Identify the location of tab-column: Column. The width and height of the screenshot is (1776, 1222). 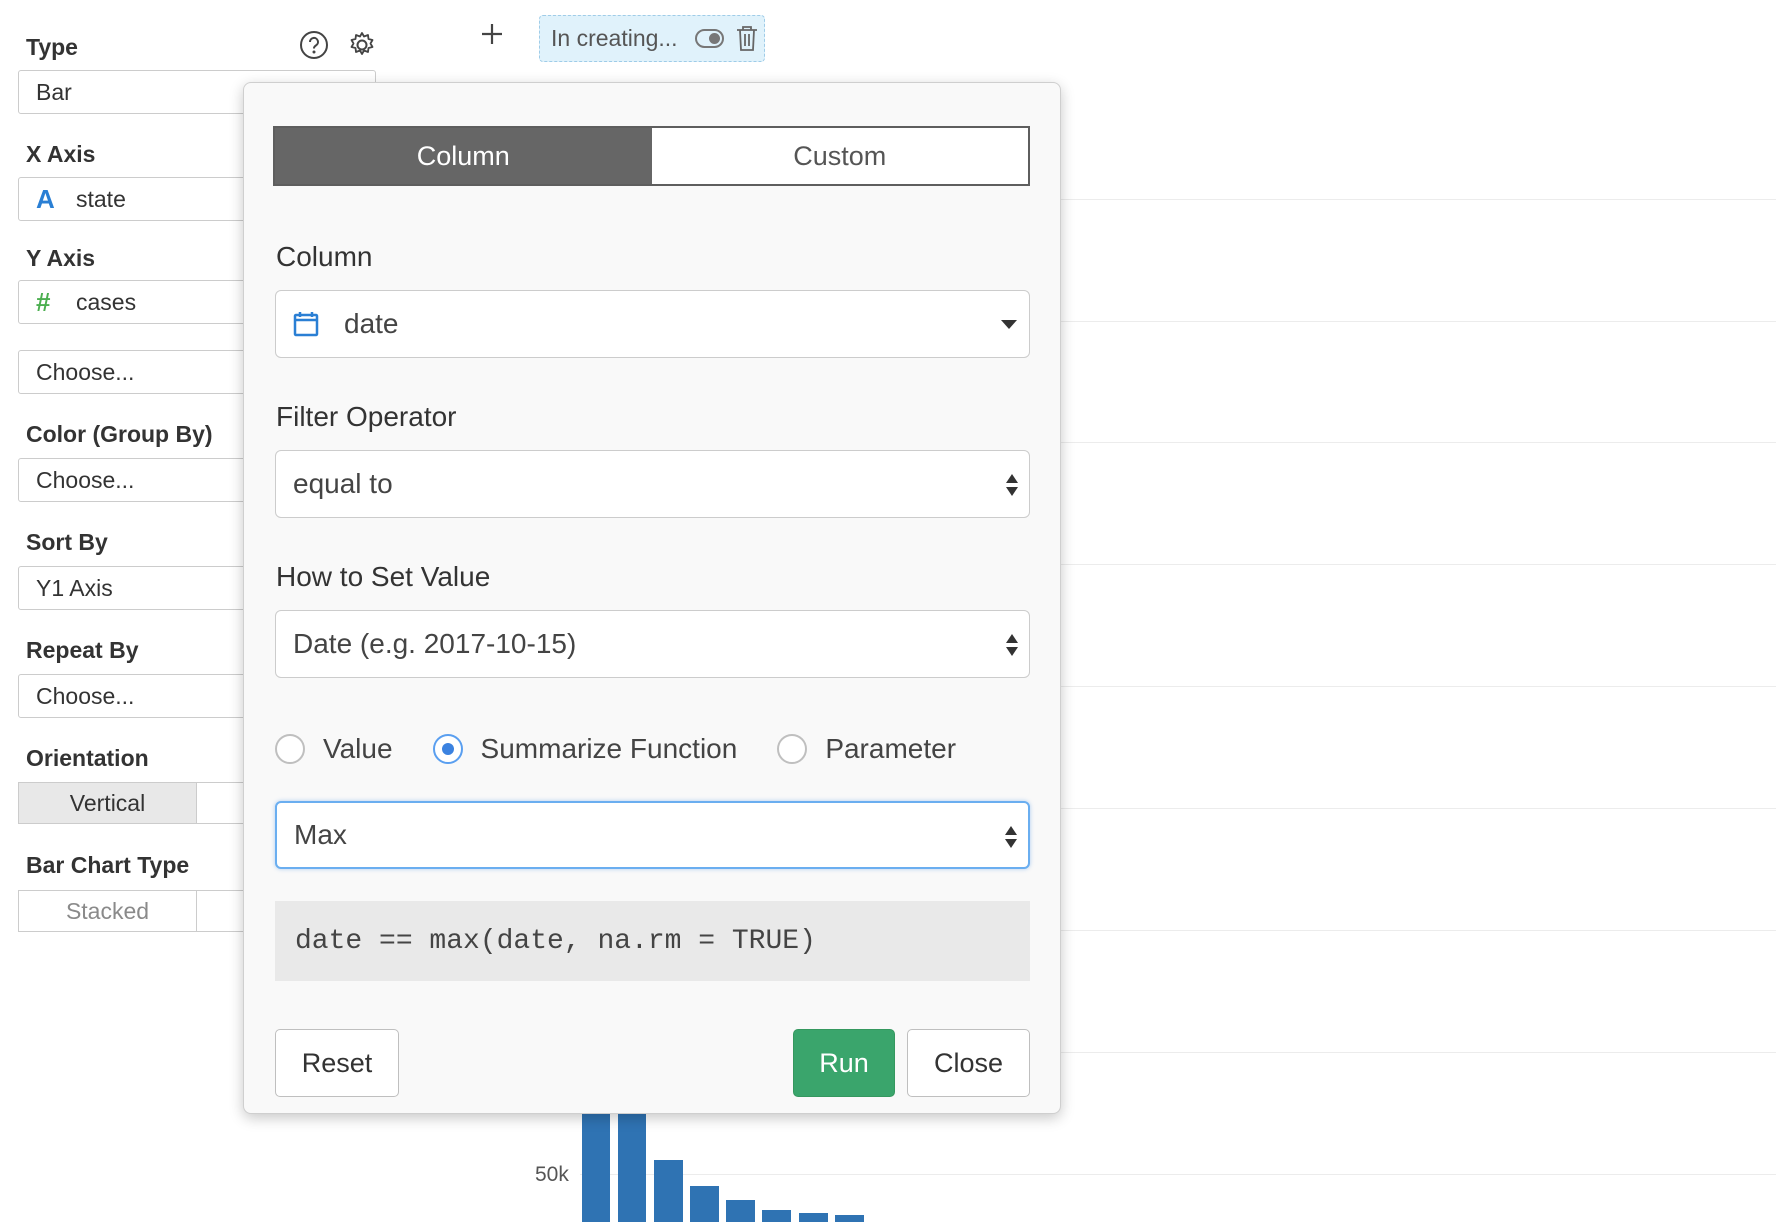
(463, 156).